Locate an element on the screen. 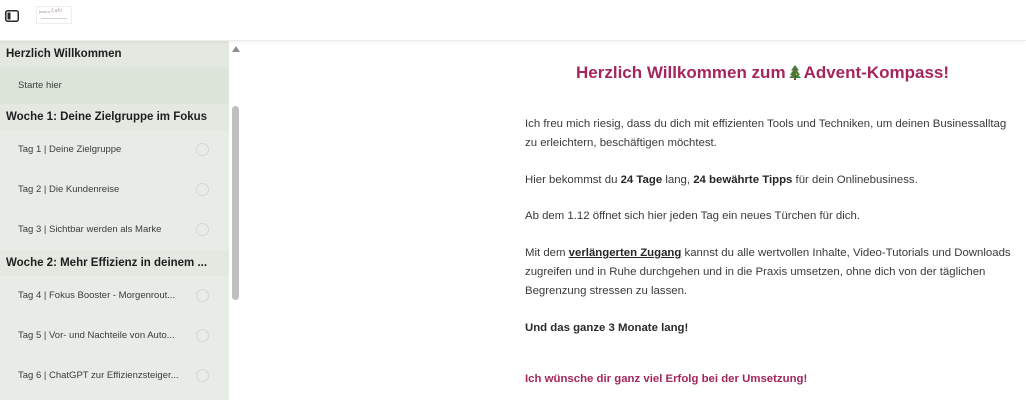 Image resolution: width=1026 pixels, height=400 pixels. lesson-day-1: Tag 1 | Deine Zielgruppe is located at coordinates (114, 150).